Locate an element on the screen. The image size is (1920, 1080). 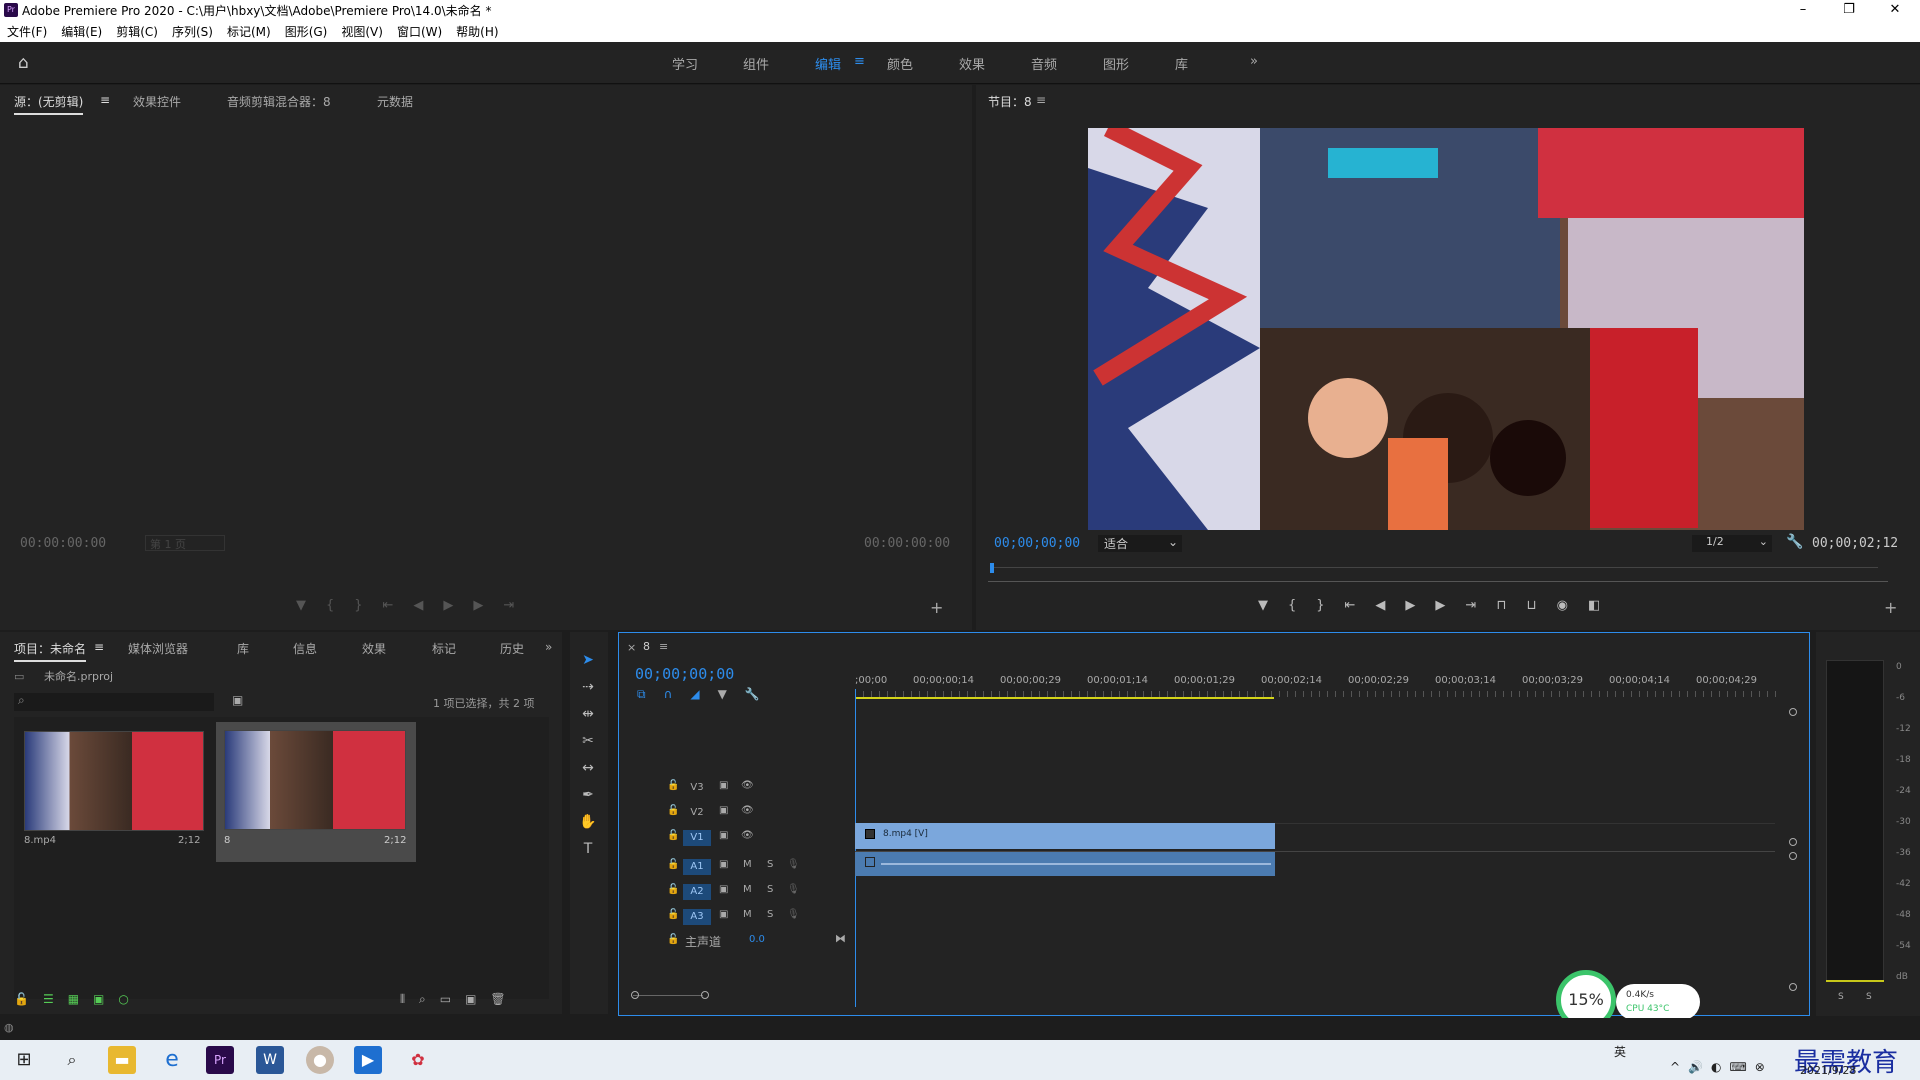
app-icon: ✿ is located at coordinates (418, 1060).